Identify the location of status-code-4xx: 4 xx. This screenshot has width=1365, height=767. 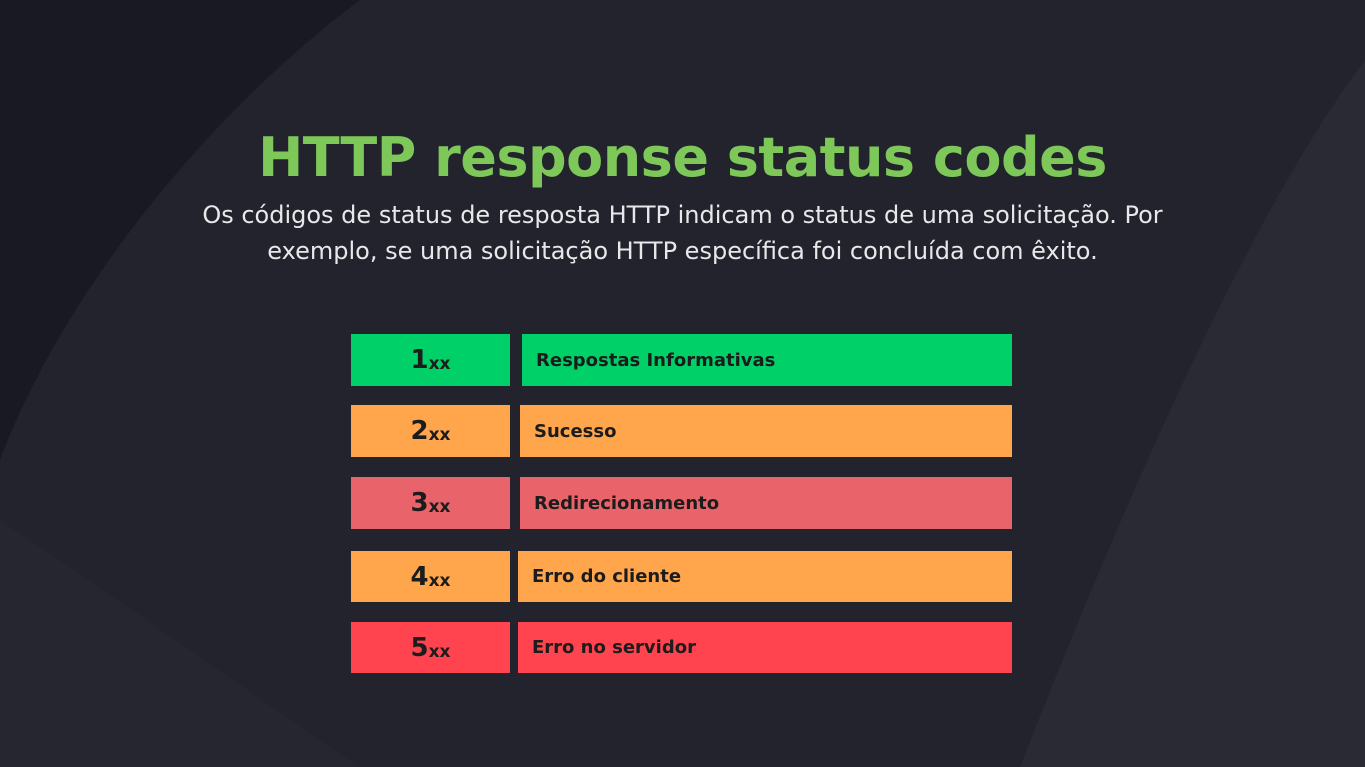
(430, 576).